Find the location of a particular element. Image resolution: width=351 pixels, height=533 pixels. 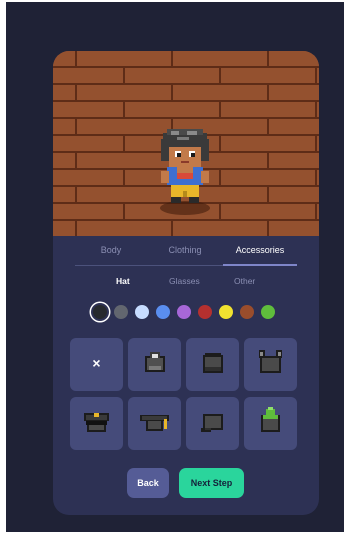

graduation-cap-icon is located at coordinates (154, 423).